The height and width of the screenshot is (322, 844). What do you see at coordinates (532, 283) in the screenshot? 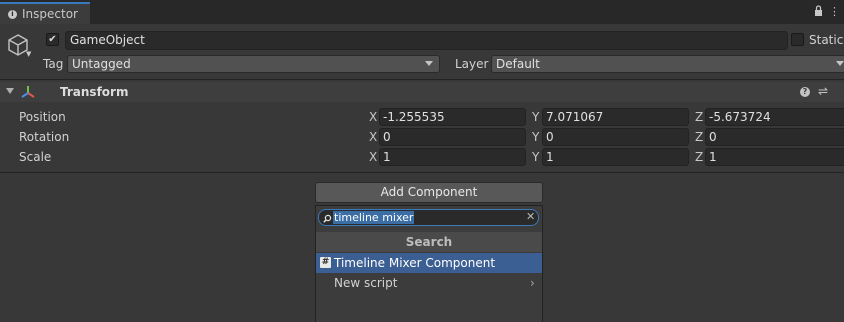
I see `chevron-right-icon: ›` at bounding box center [532, 283].